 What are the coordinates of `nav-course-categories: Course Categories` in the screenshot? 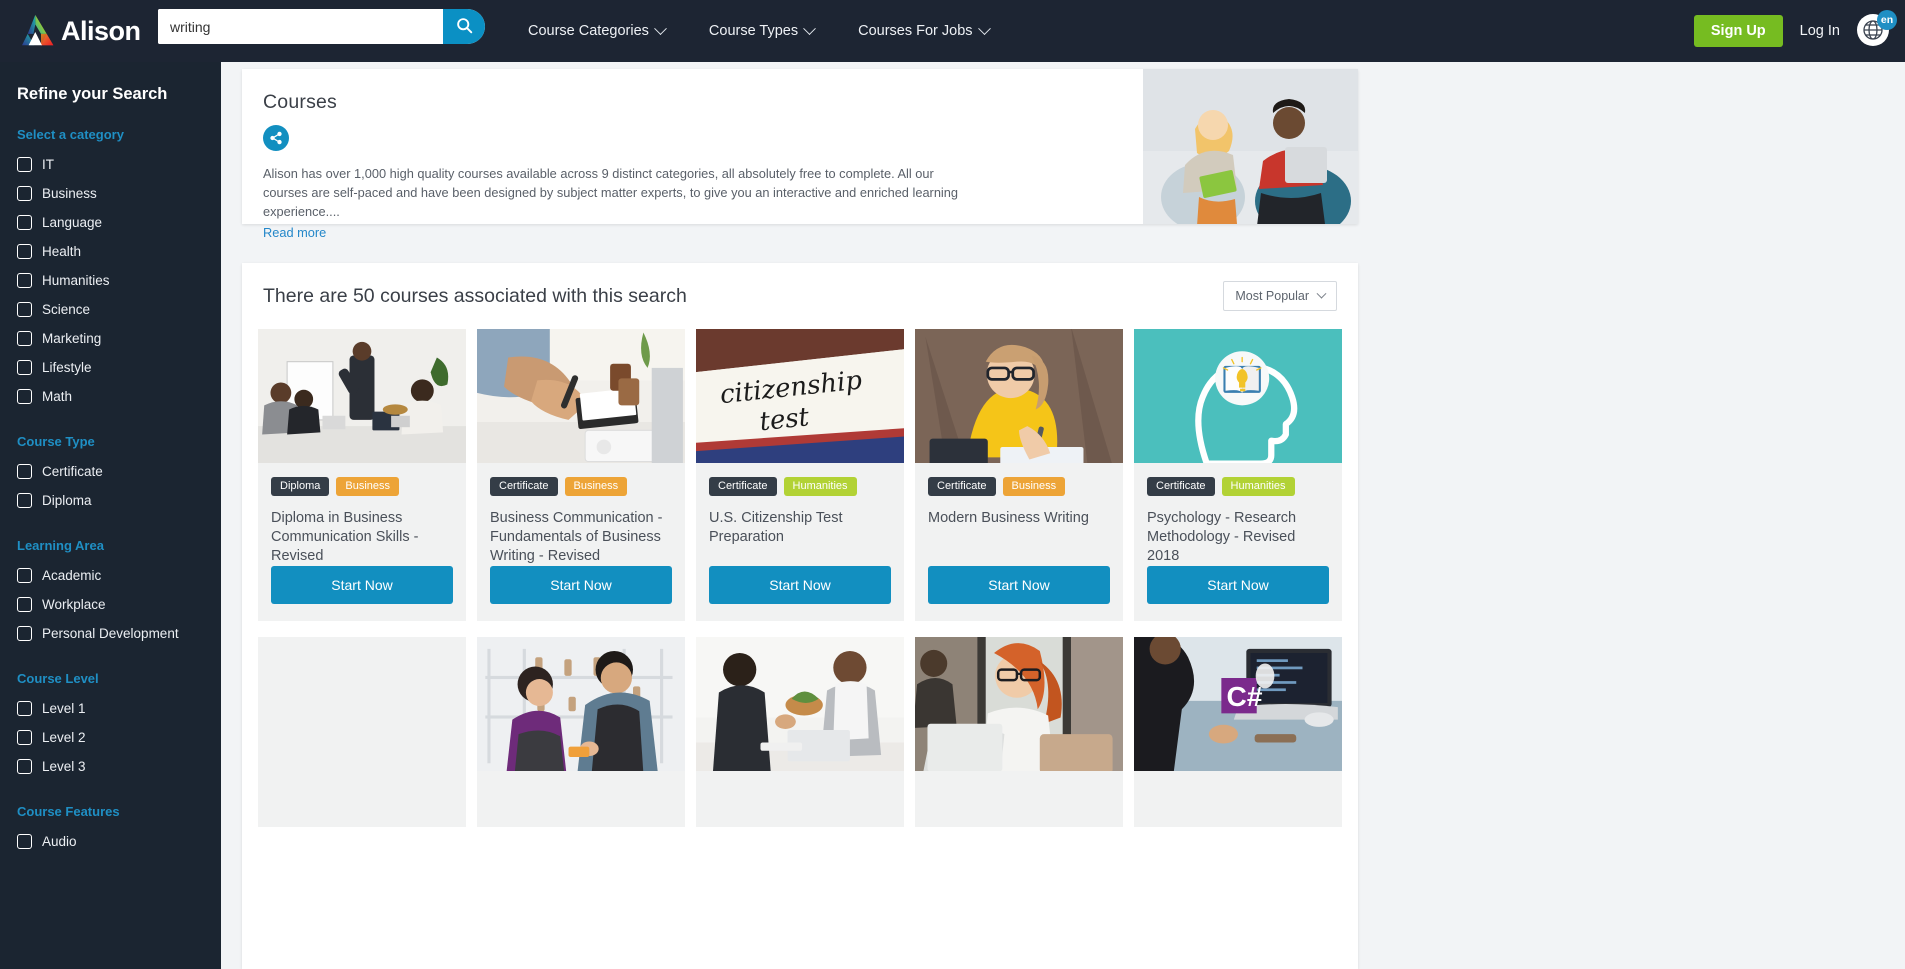 It's located at (597, 30).